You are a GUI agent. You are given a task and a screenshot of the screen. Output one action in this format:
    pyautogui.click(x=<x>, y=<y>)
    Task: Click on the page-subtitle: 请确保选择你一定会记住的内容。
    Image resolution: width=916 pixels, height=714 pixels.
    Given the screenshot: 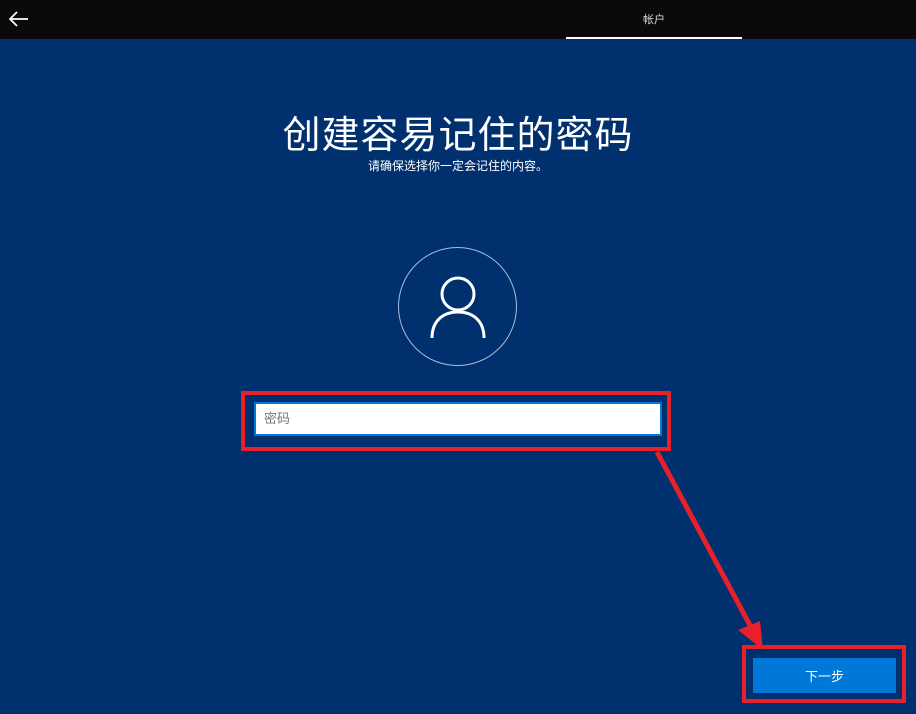 What is the action you would take?
    pyautogui.click(x=457, y=166)
    